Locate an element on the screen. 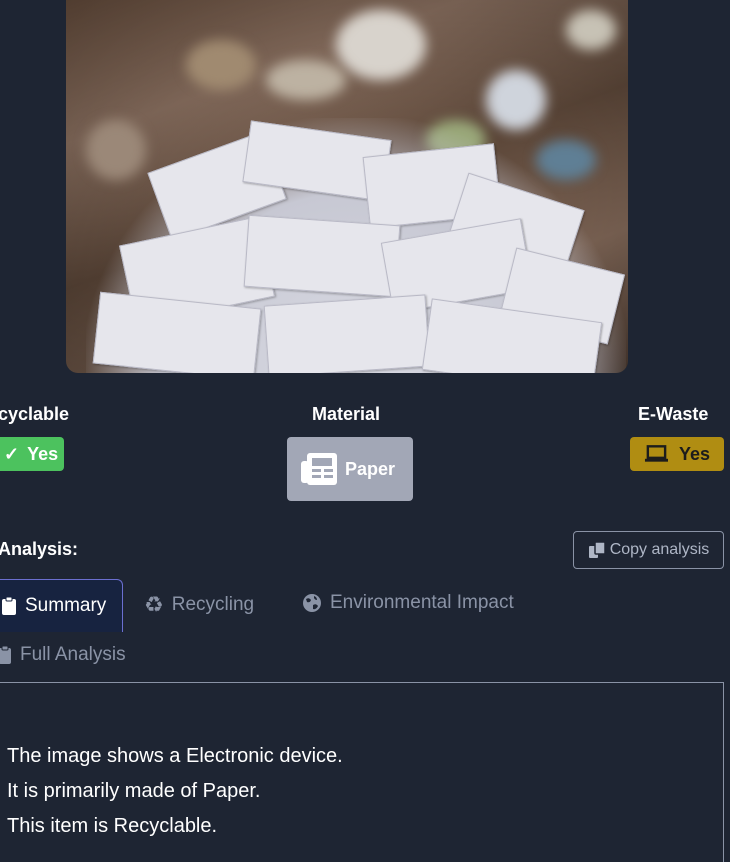 The height and width of the screenshot is (862, 730). globe-icon is located at coordinates (312, 603).